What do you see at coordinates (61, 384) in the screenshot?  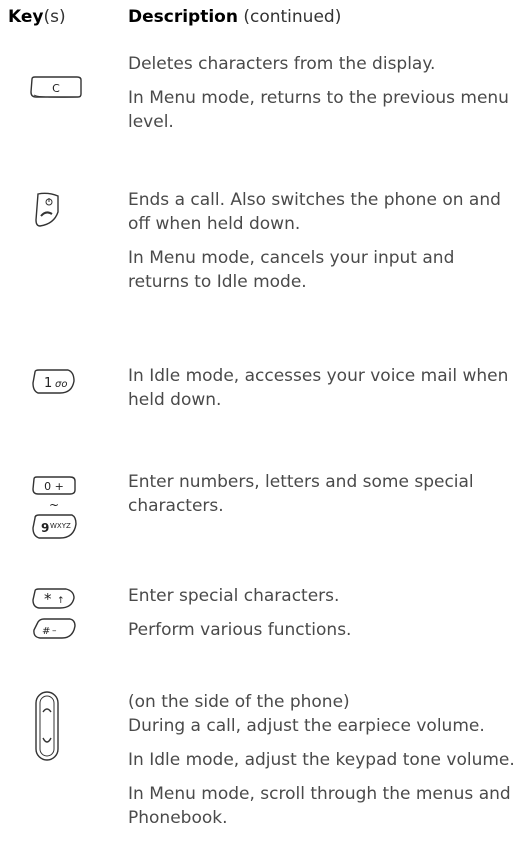 I see `svg-text: σο` at bounding box center [61, 384].